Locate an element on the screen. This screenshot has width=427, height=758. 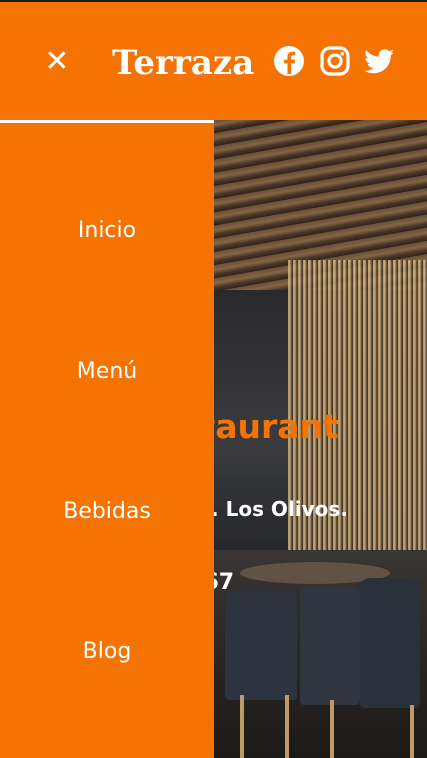
twitter-link is located at coordinates (379, 61).